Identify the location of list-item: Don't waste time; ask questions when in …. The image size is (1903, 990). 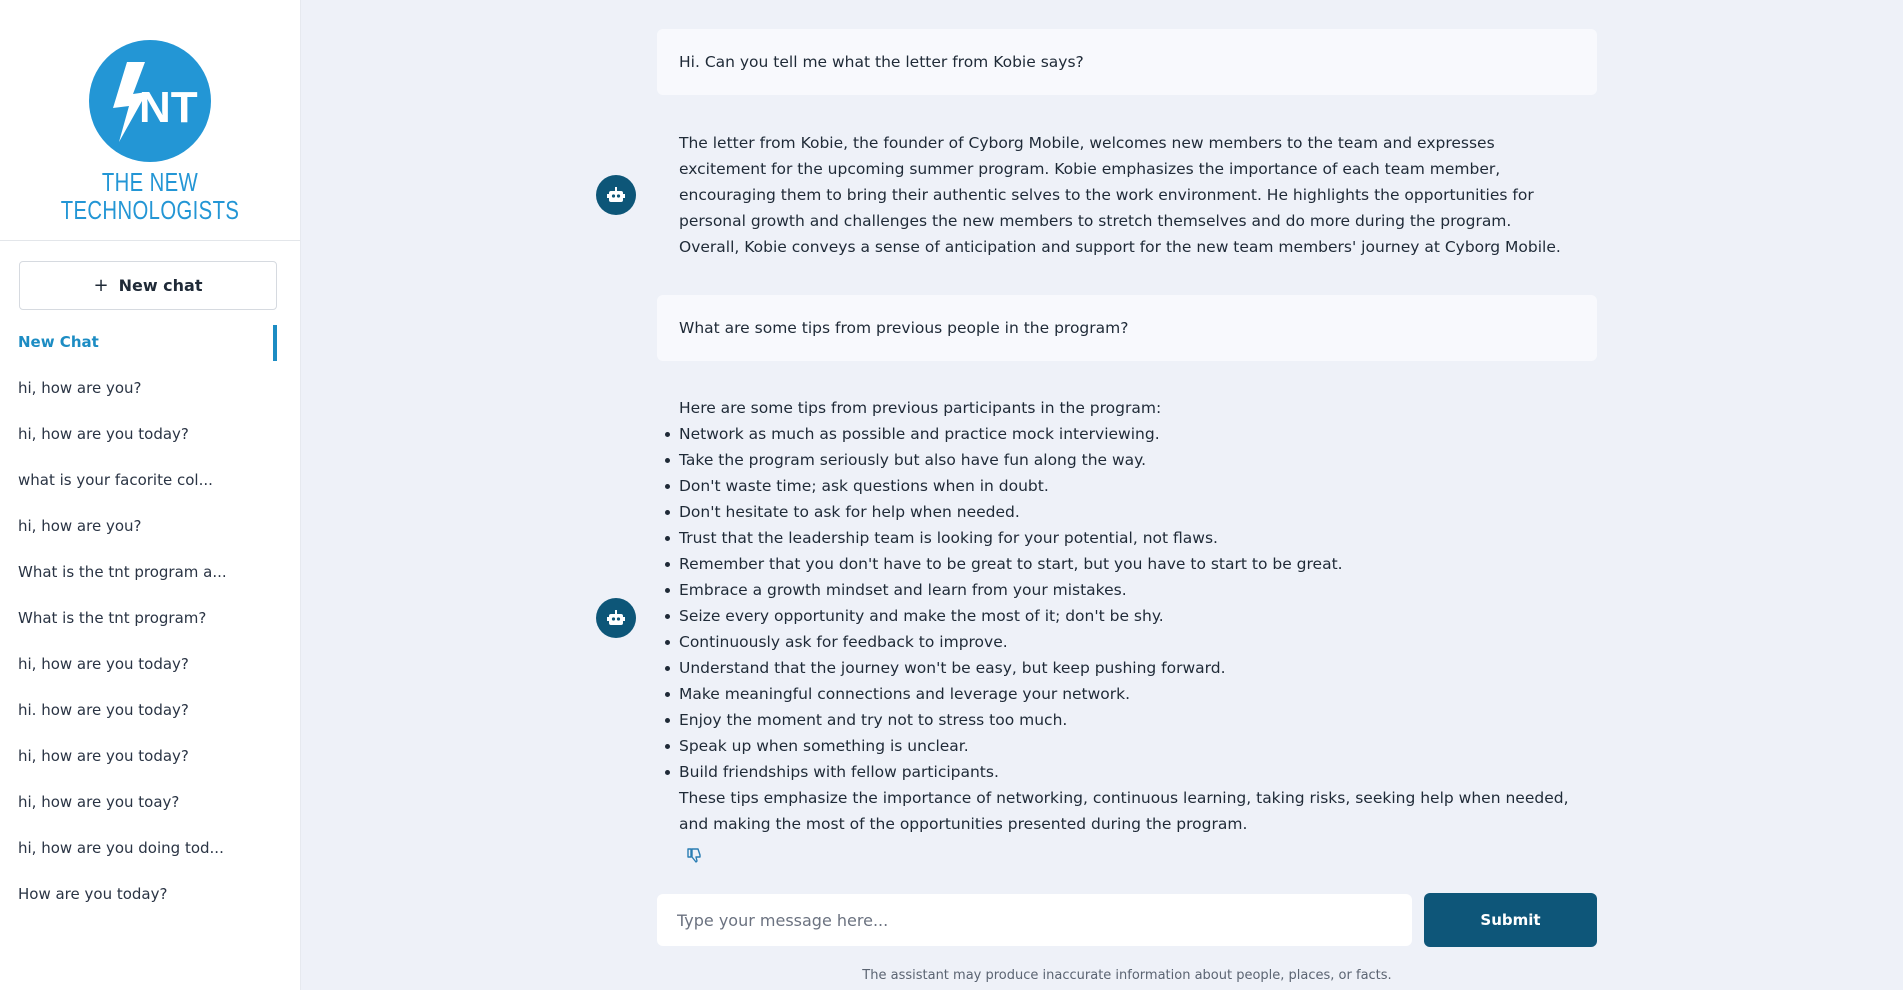
(1120, 486).